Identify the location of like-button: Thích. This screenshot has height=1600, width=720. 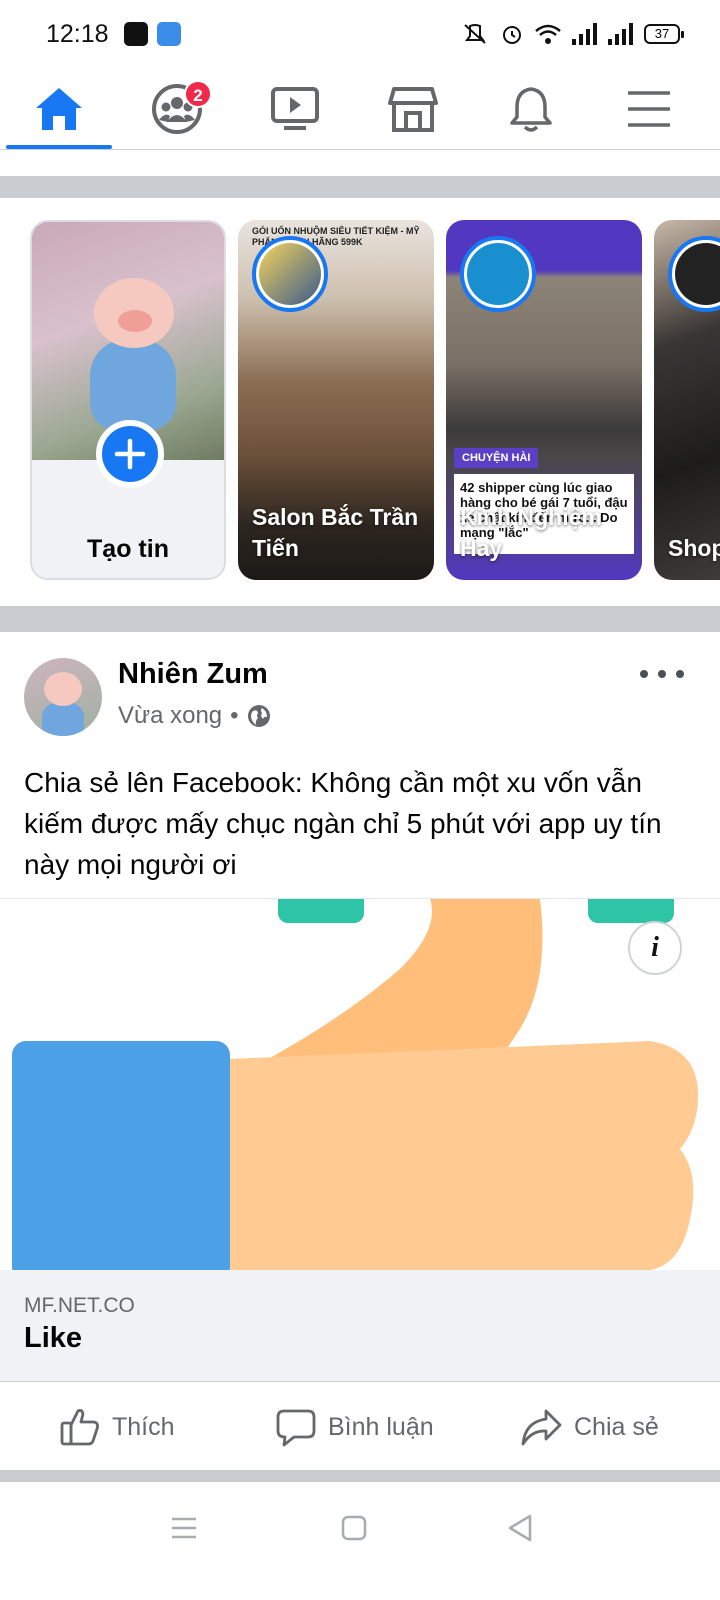
(117, 1427).